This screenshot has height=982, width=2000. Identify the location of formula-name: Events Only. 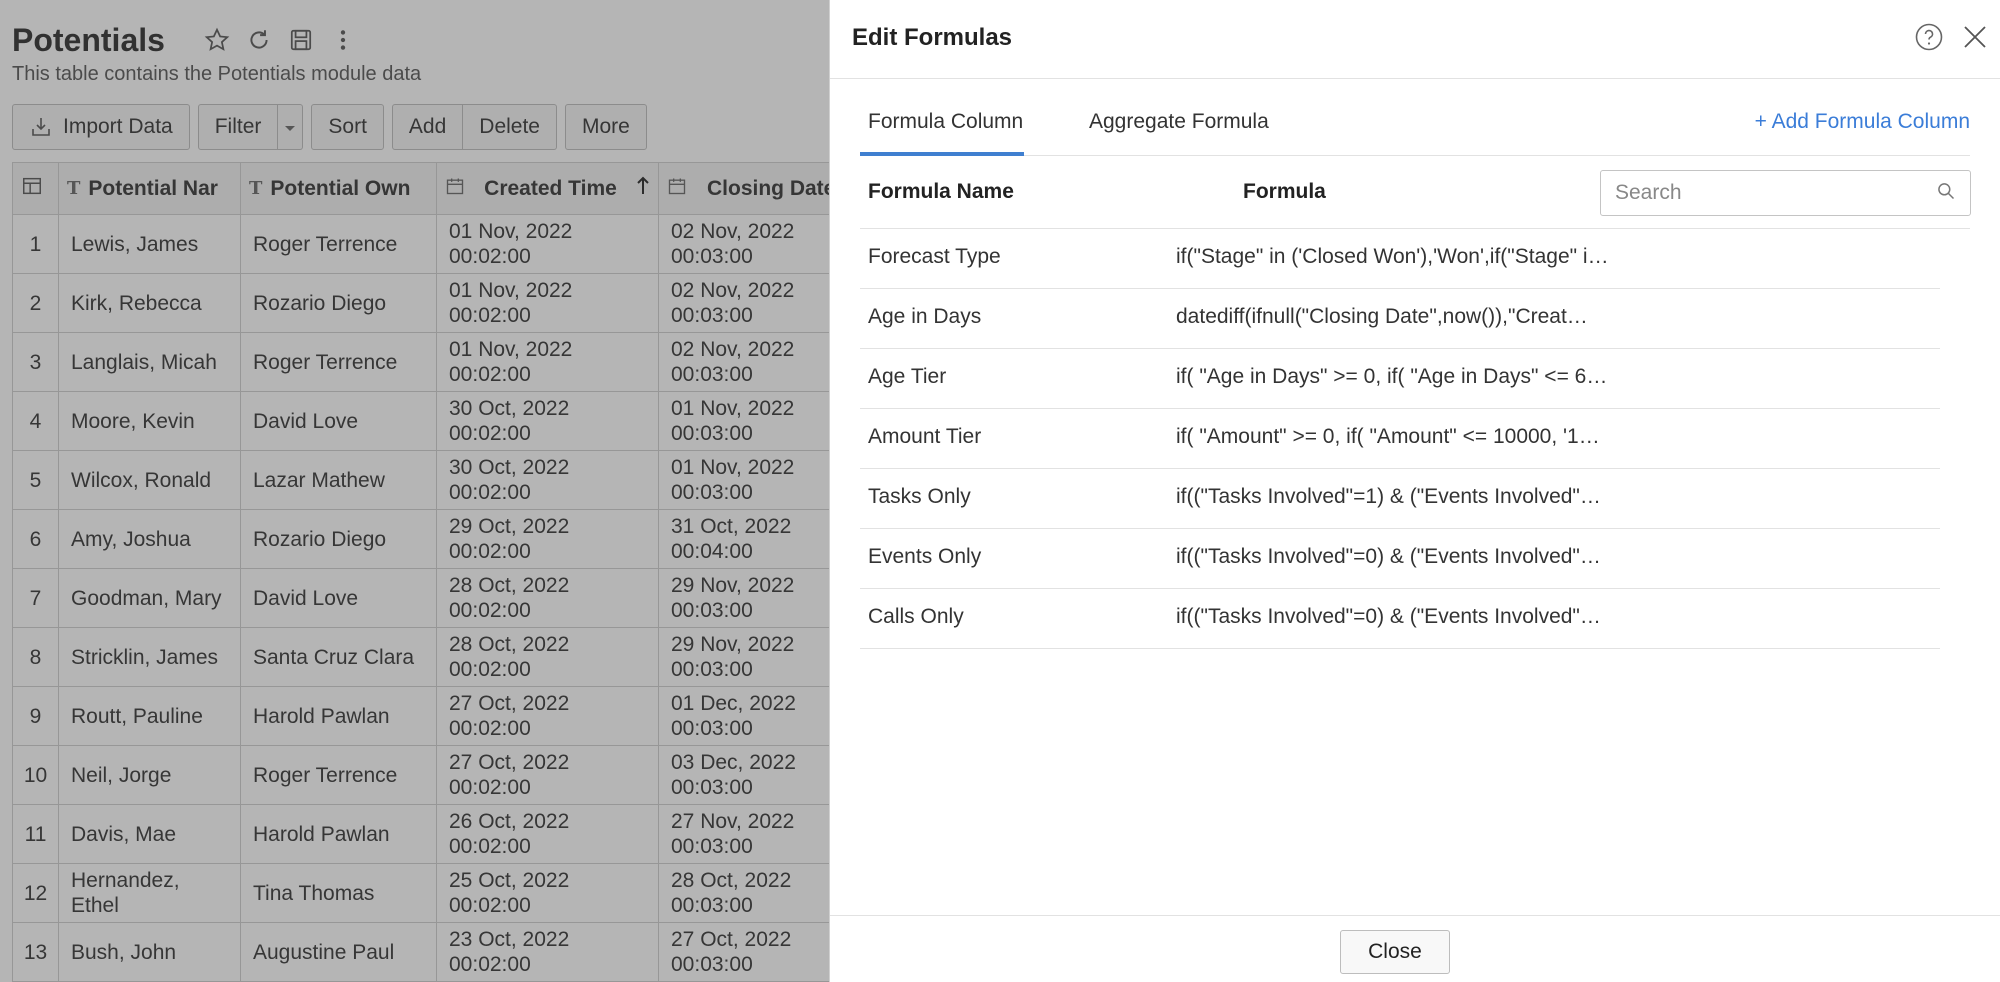
(925, 556).